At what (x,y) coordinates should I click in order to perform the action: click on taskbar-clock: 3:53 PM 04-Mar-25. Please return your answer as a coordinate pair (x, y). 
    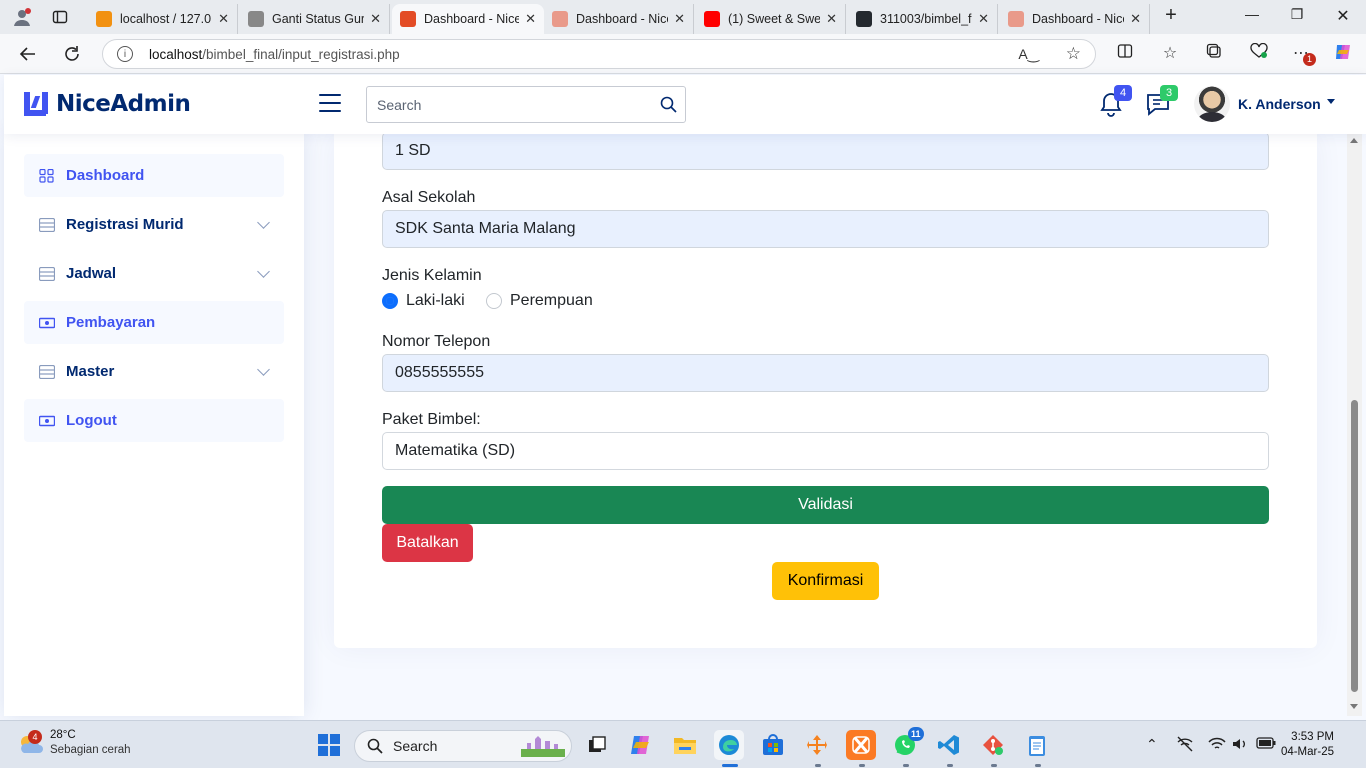
    Looking at the image, I should click on (1307, 745).